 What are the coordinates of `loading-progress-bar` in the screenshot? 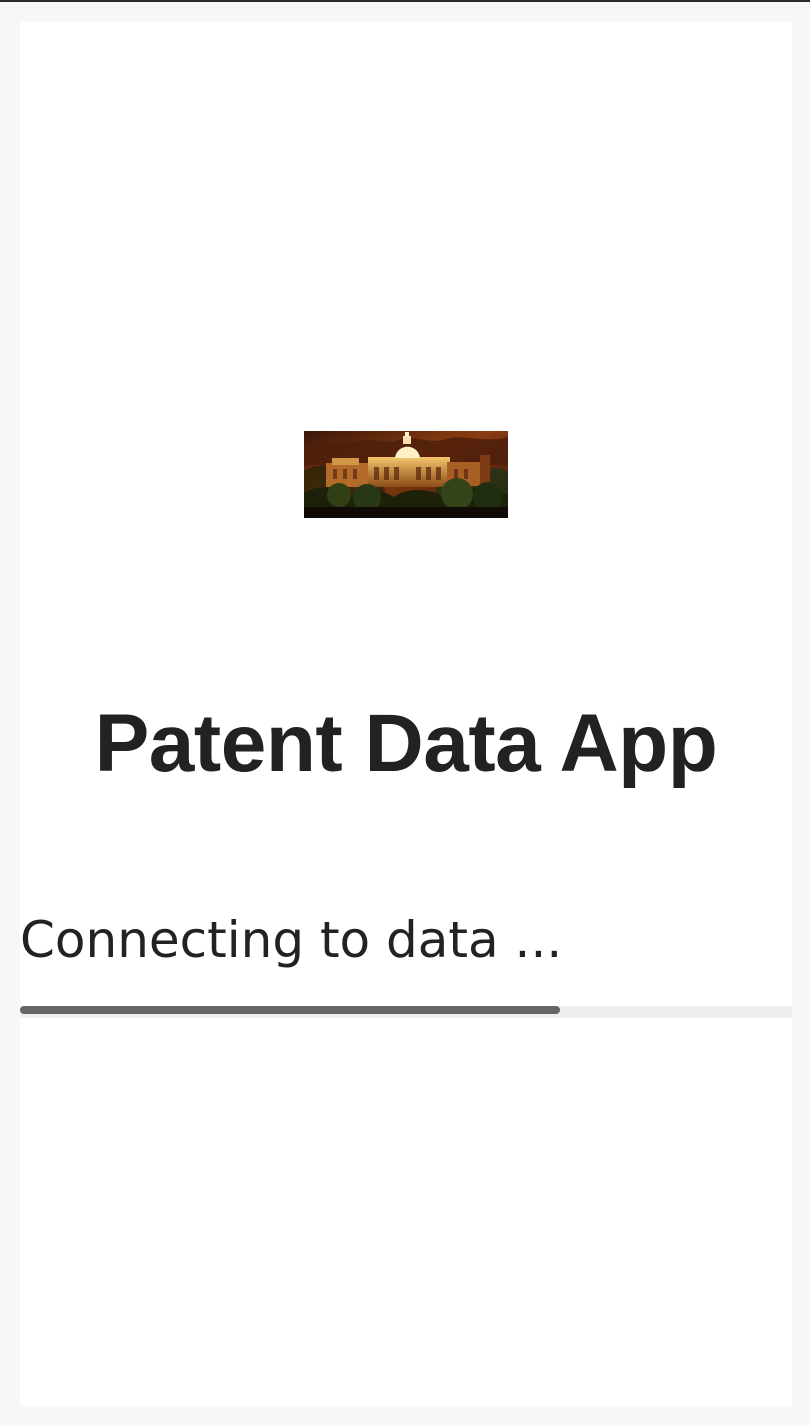 It's located at (406, 1012).